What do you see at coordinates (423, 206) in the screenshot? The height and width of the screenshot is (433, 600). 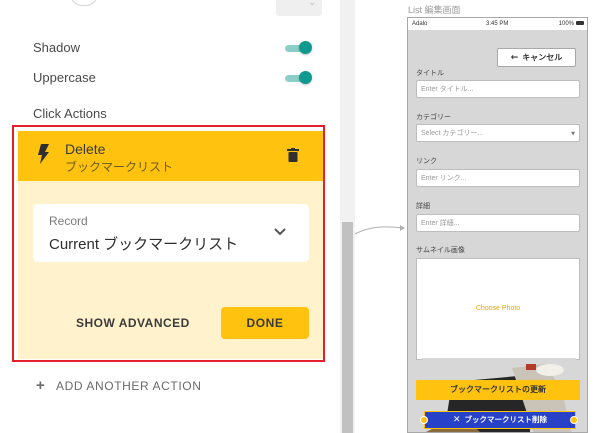 I see `detail-field-label: 詳細` at bounding box center [423, 206].